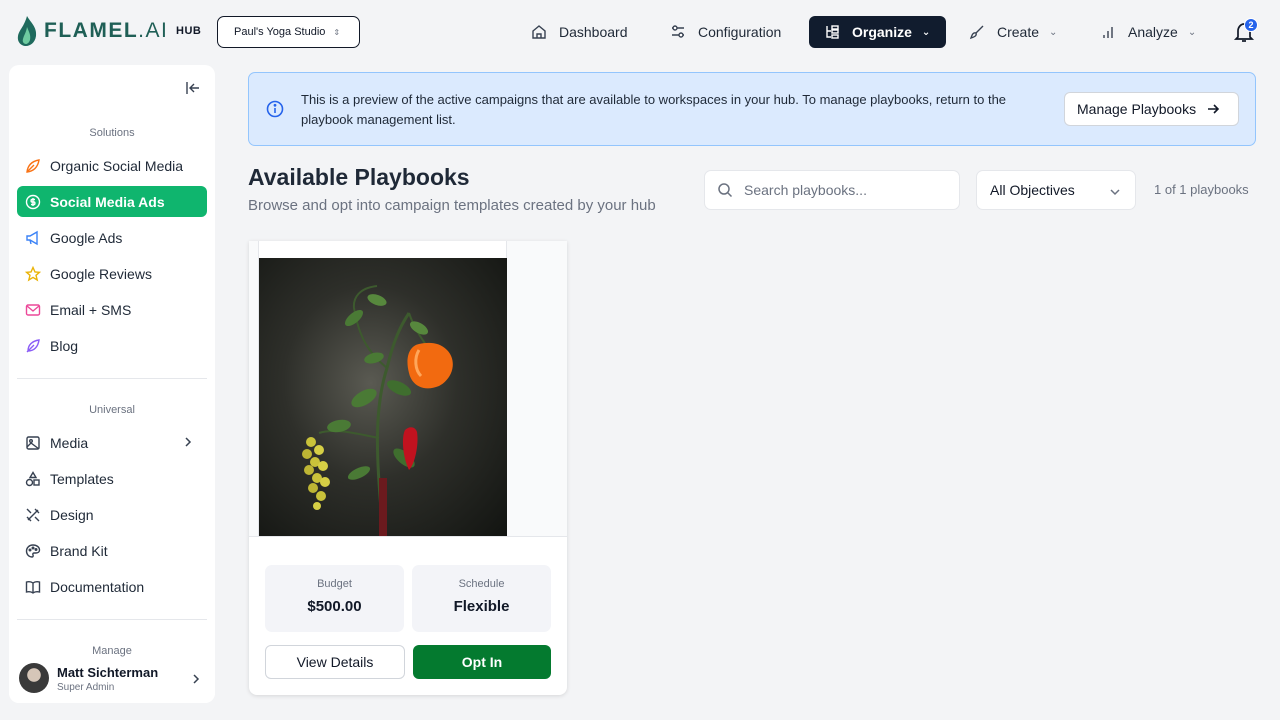 The image size is (1280, 720). I want to click on workspace-name: Paul's Yoga Studio, so click(280, 32).